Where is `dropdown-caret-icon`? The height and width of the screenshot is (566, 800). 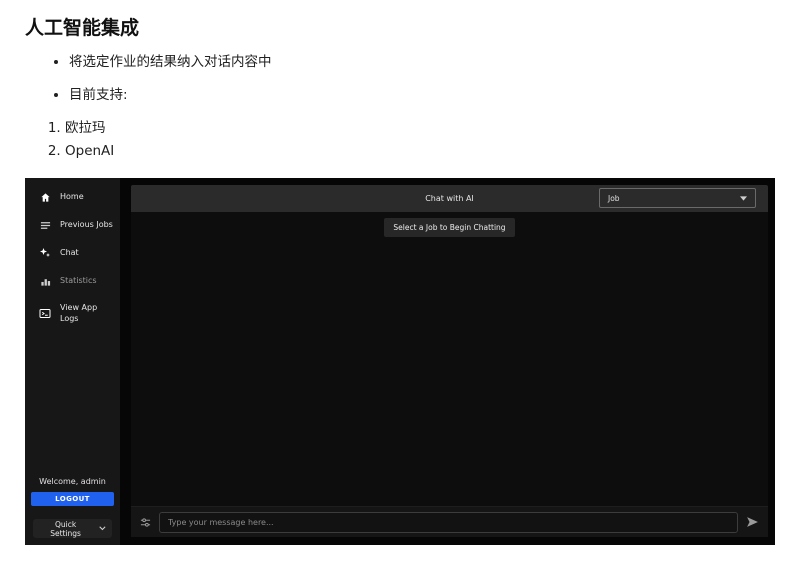
dropdown-caret-icon is located at coordinates (743, 198).